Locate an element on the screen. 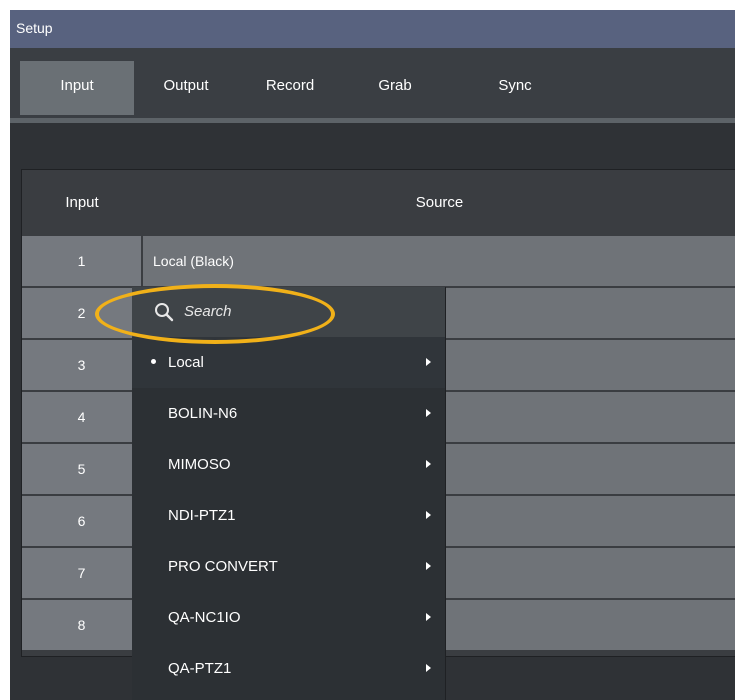 Image resolution: width=735 pixels, height=700 pixels. column-header-source: Source is located at coordinates (439, 202).